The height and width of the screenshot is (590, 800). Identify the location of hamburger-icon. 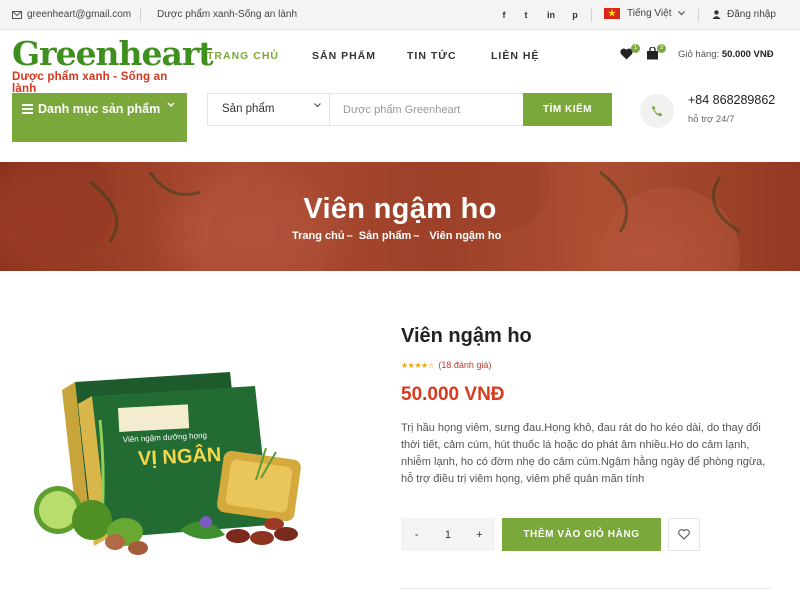
(27, 110).